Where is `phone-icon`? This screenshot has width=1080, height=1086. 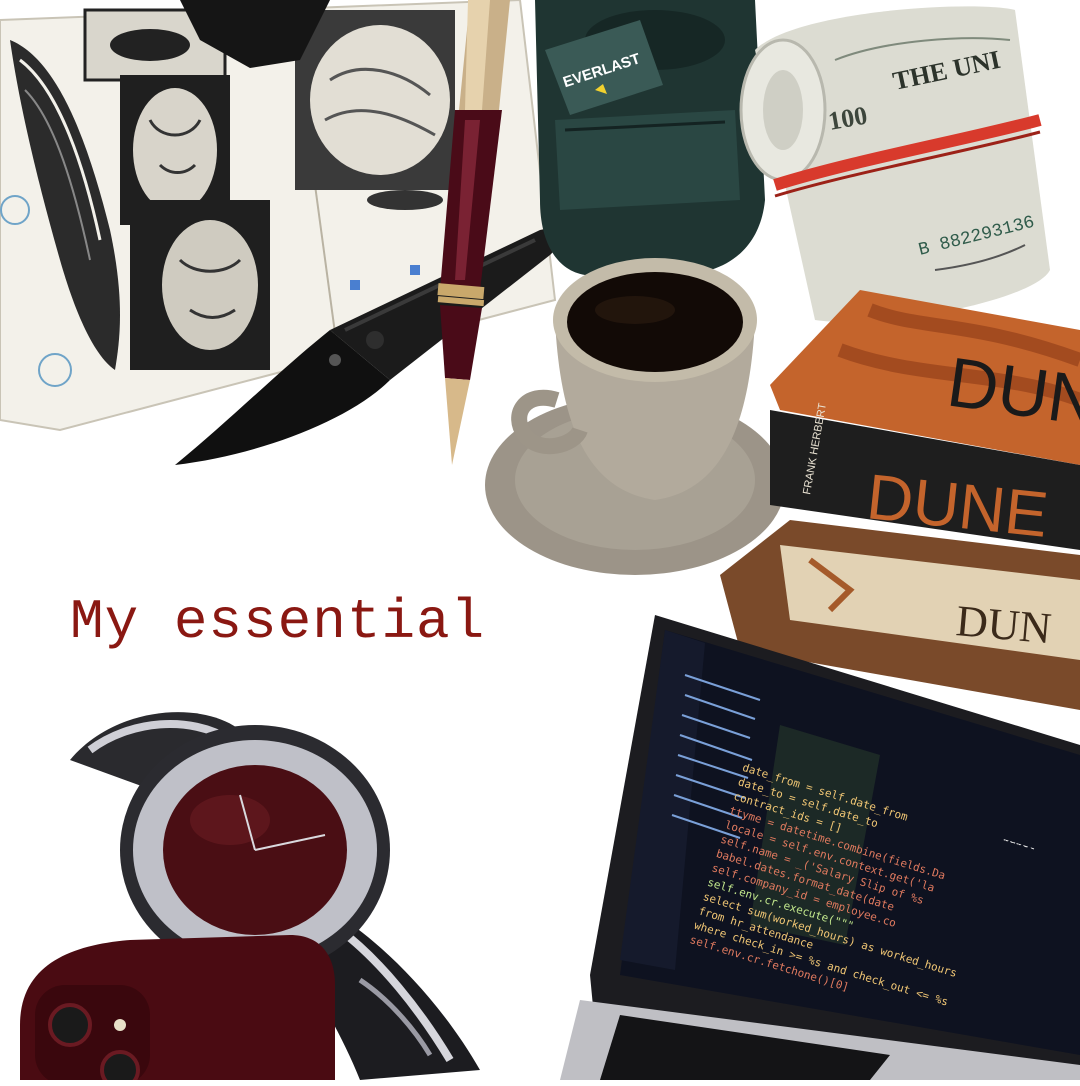 phone-icon is located at coordinates (177, 1007).